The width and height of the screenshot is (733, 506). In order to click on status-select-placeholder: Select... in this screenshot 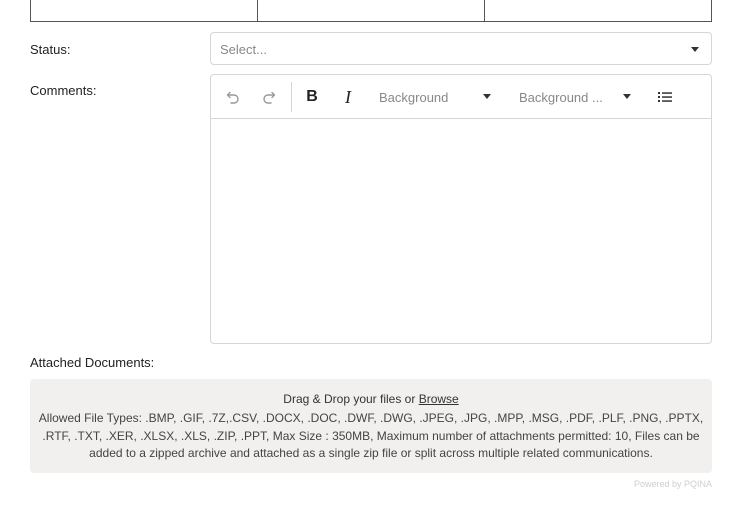, I will do `click(243, 49)`.